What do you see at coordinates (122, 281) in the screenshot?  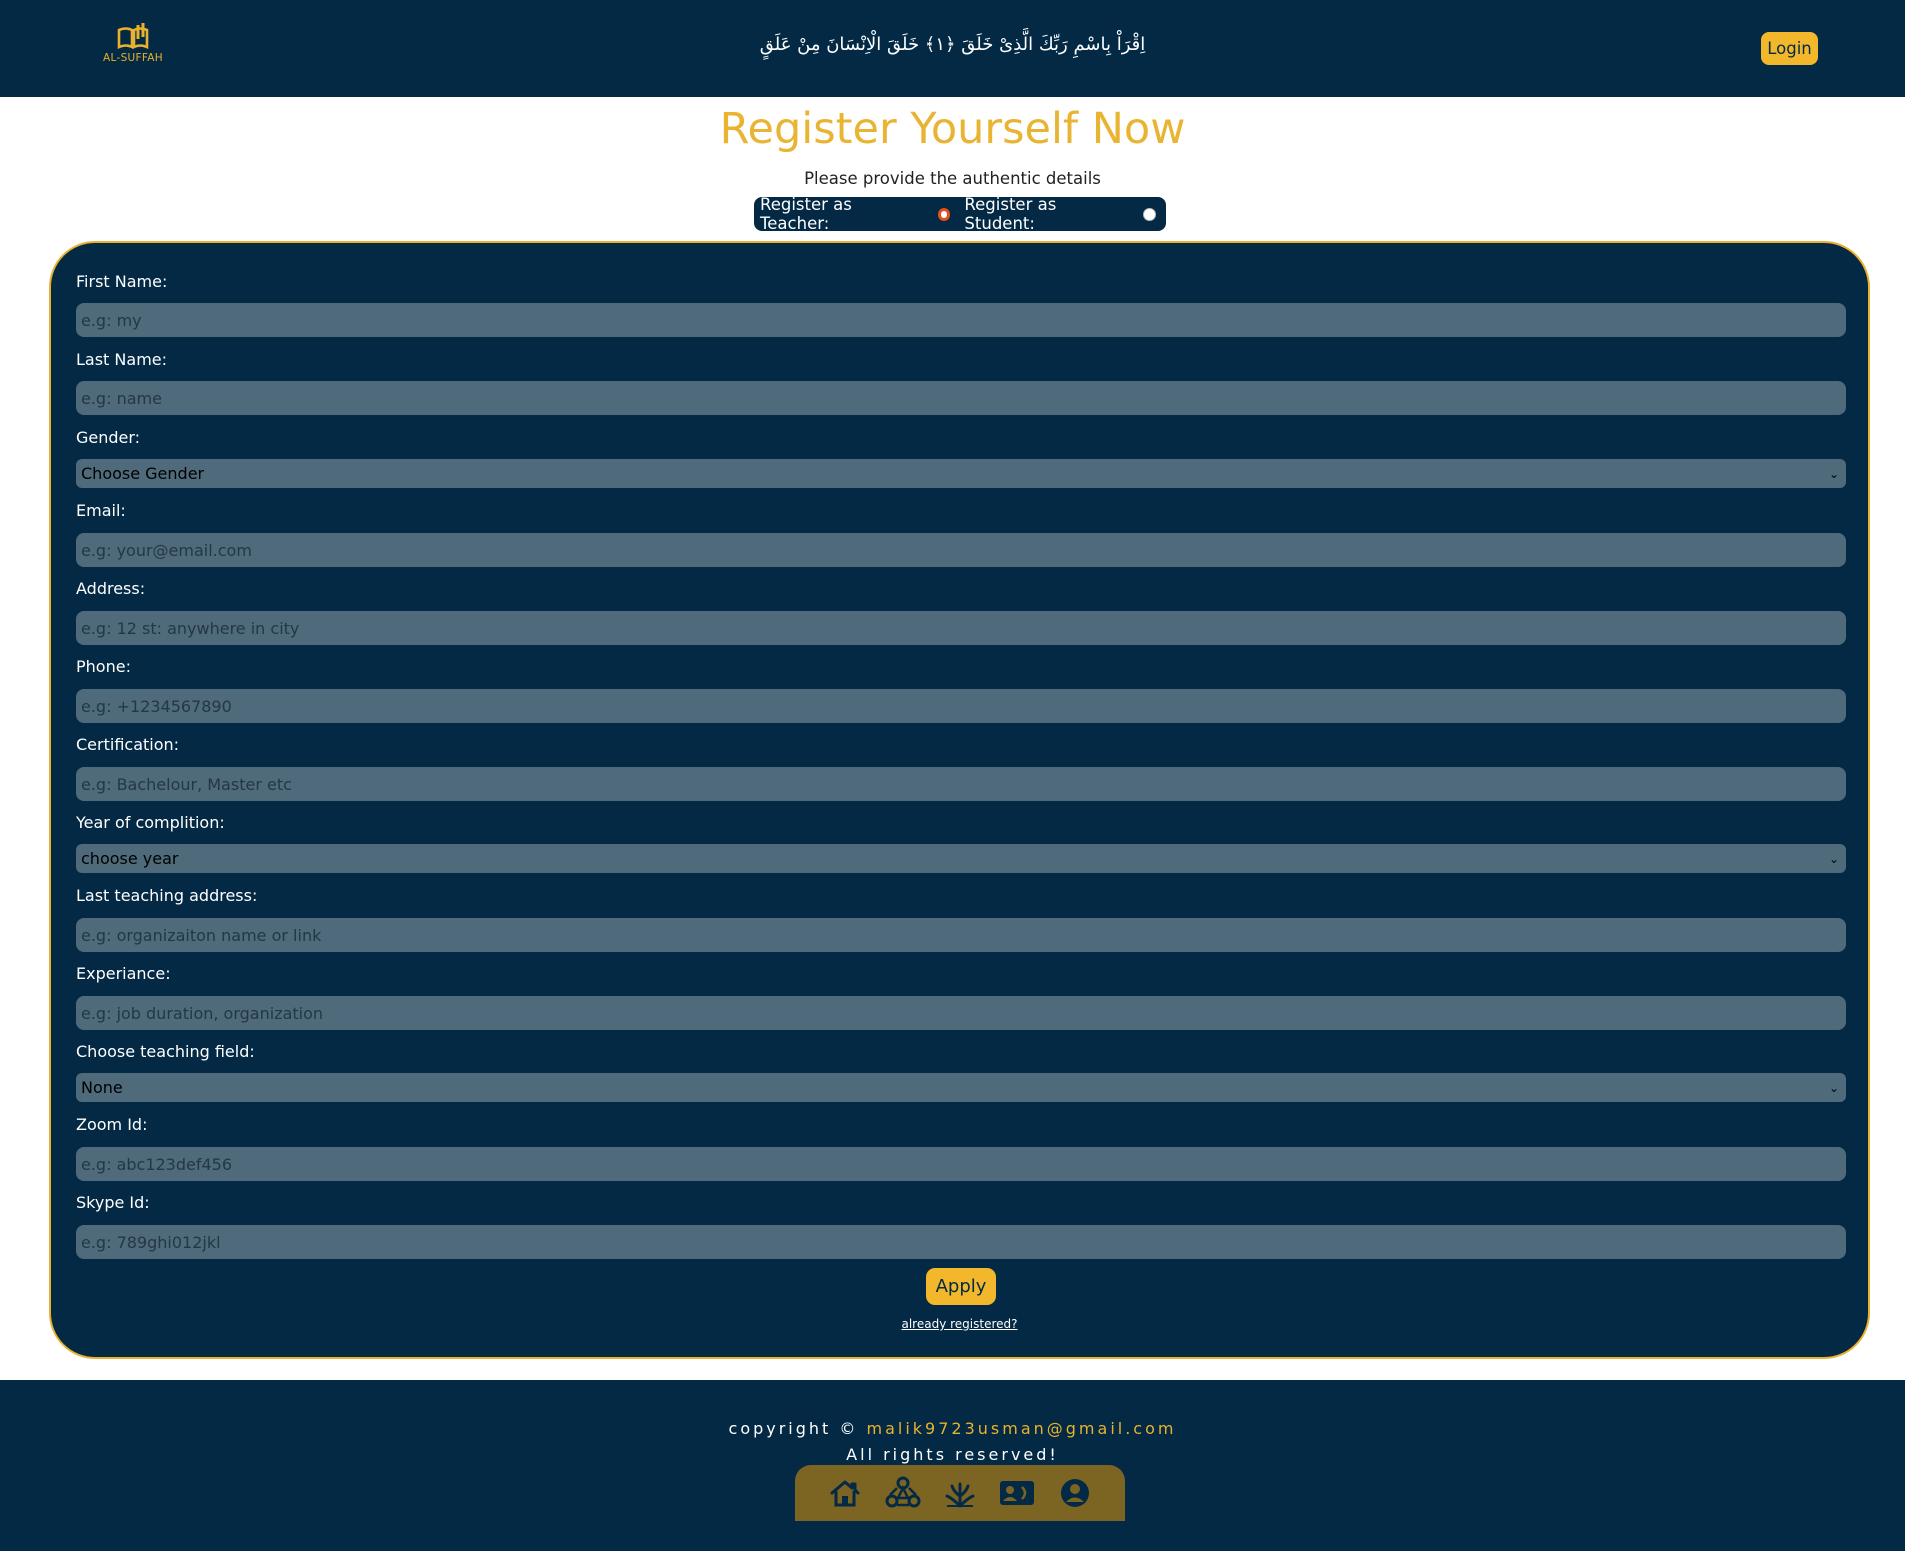 I see `first-name-label: First Name:` at bounding box center [122, 281].